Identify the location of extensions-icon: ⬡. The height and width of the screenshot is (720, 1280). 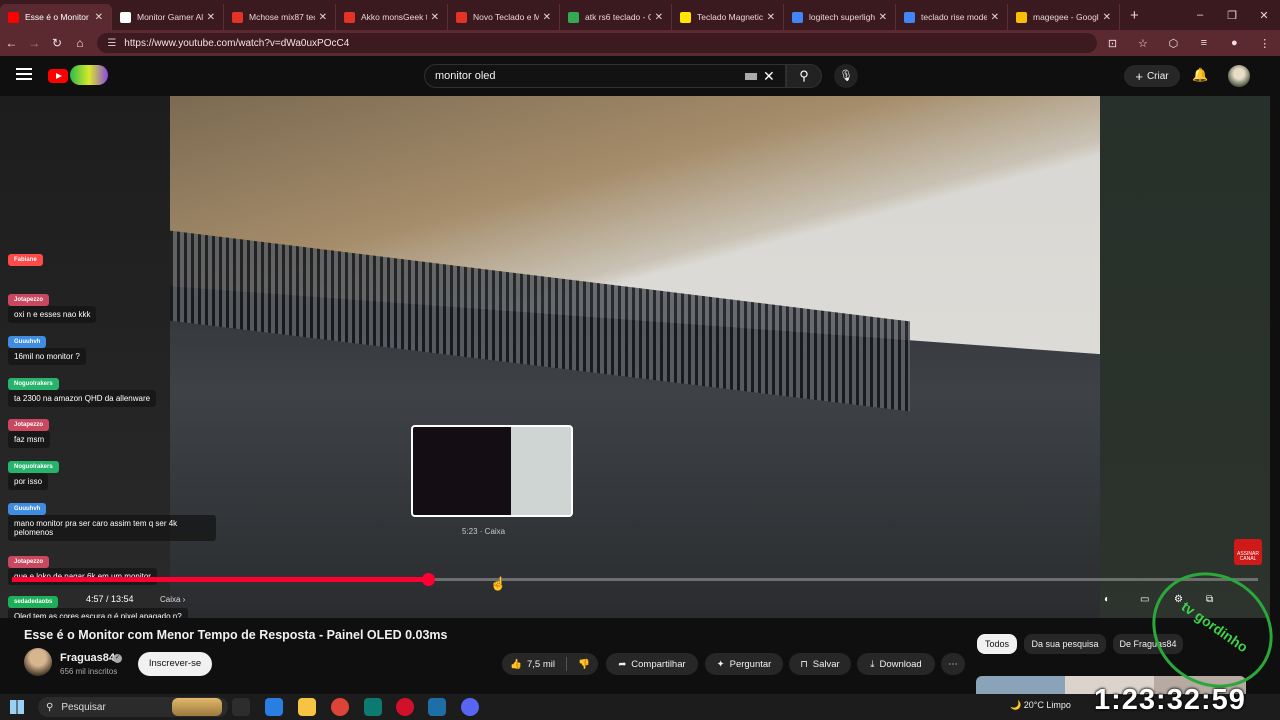
(1173, 43).